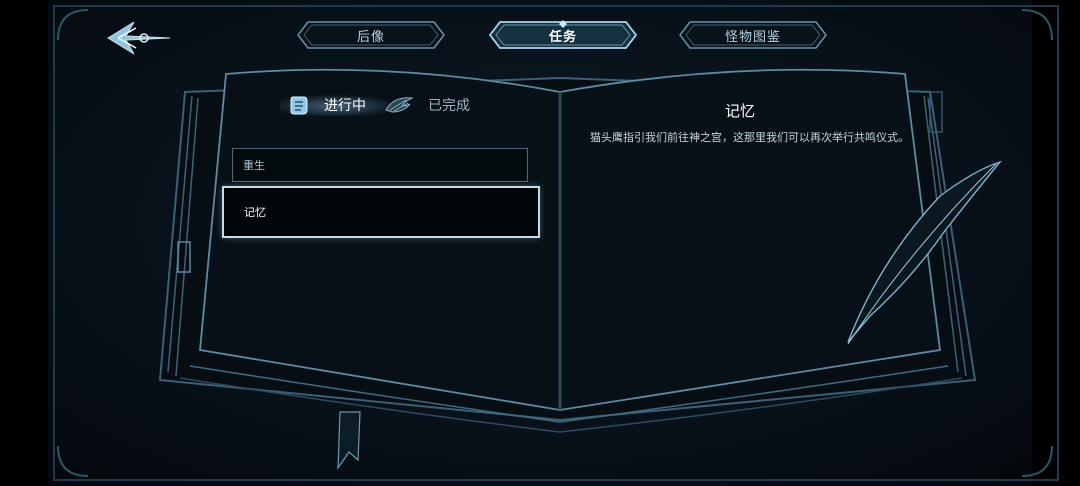 Image resolution: width=1080 pixels, height=486 pixels. What do you see at coordinates (299, 105) in the screenshot?
I see `scroll-icon` at bounding box center [299, 105].